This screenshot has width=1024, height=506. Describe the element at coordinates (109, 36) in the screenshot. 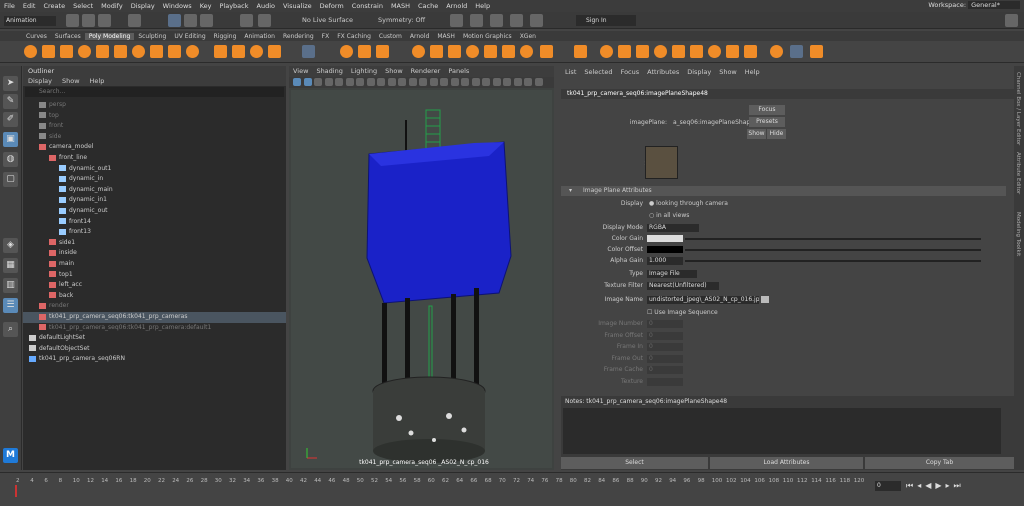

I see `shelf-tab-poly-modeling: Poly Modeling` at that location.